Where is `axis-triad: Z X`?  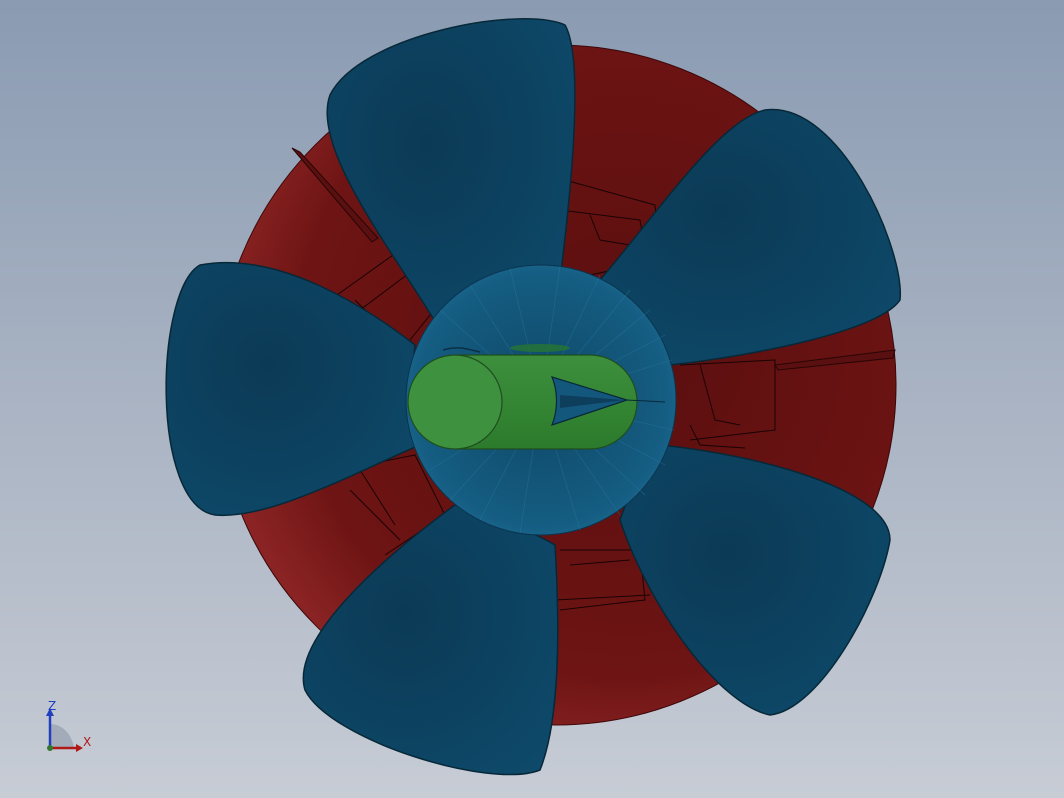 axis-triad: Z X is located at coordinates (68, 725).